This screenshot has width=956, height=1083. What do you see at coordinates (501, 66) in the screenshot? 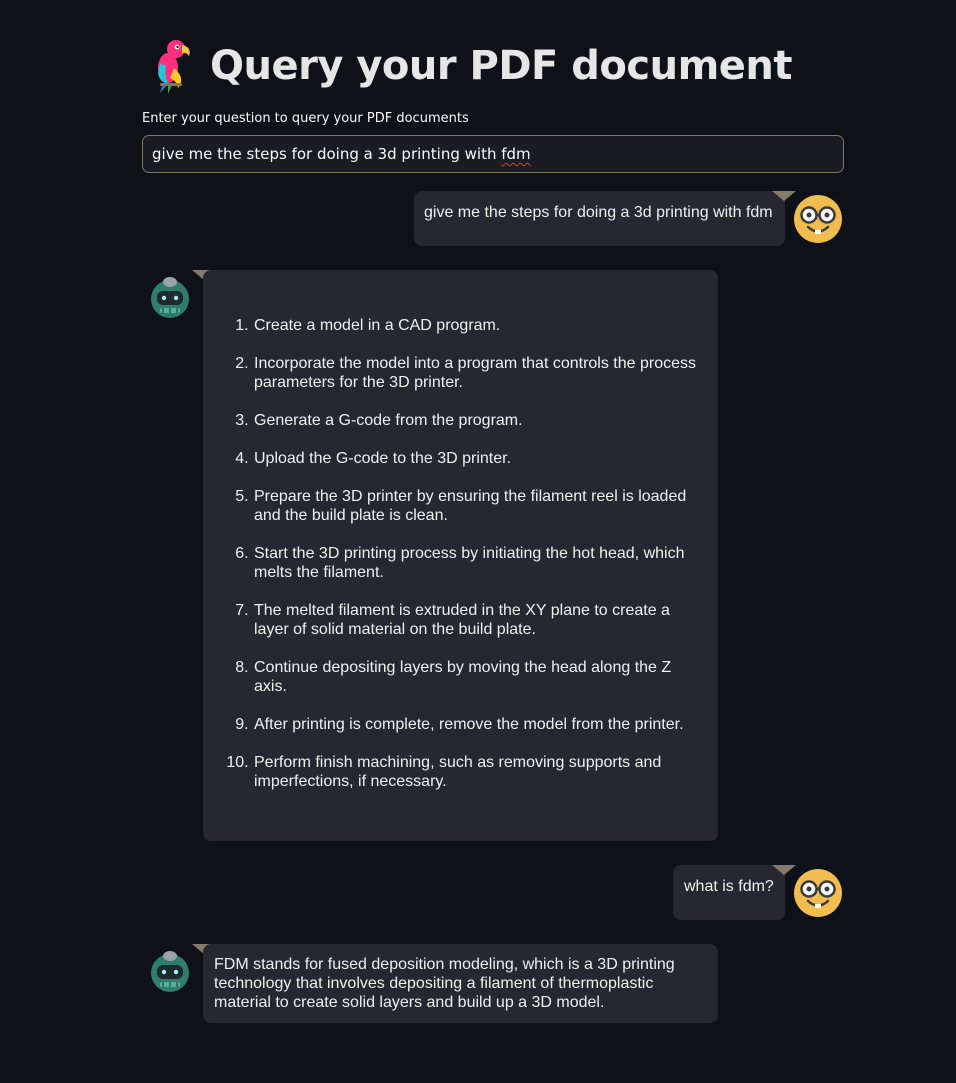
I see `page-title: Query your PDF document` at bounding box center [501, 66].